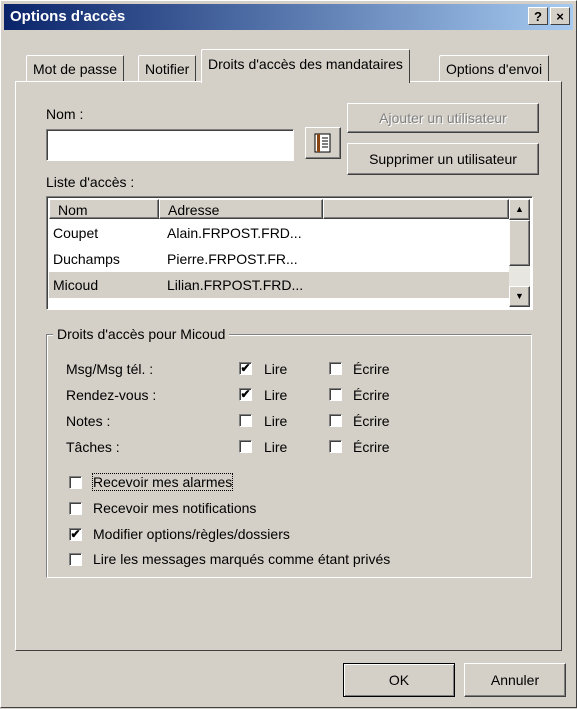  What do you see at coordinates (75, 559) in the screenshot?
I see `read-private-checkbox` at bounding box center [75, 559].